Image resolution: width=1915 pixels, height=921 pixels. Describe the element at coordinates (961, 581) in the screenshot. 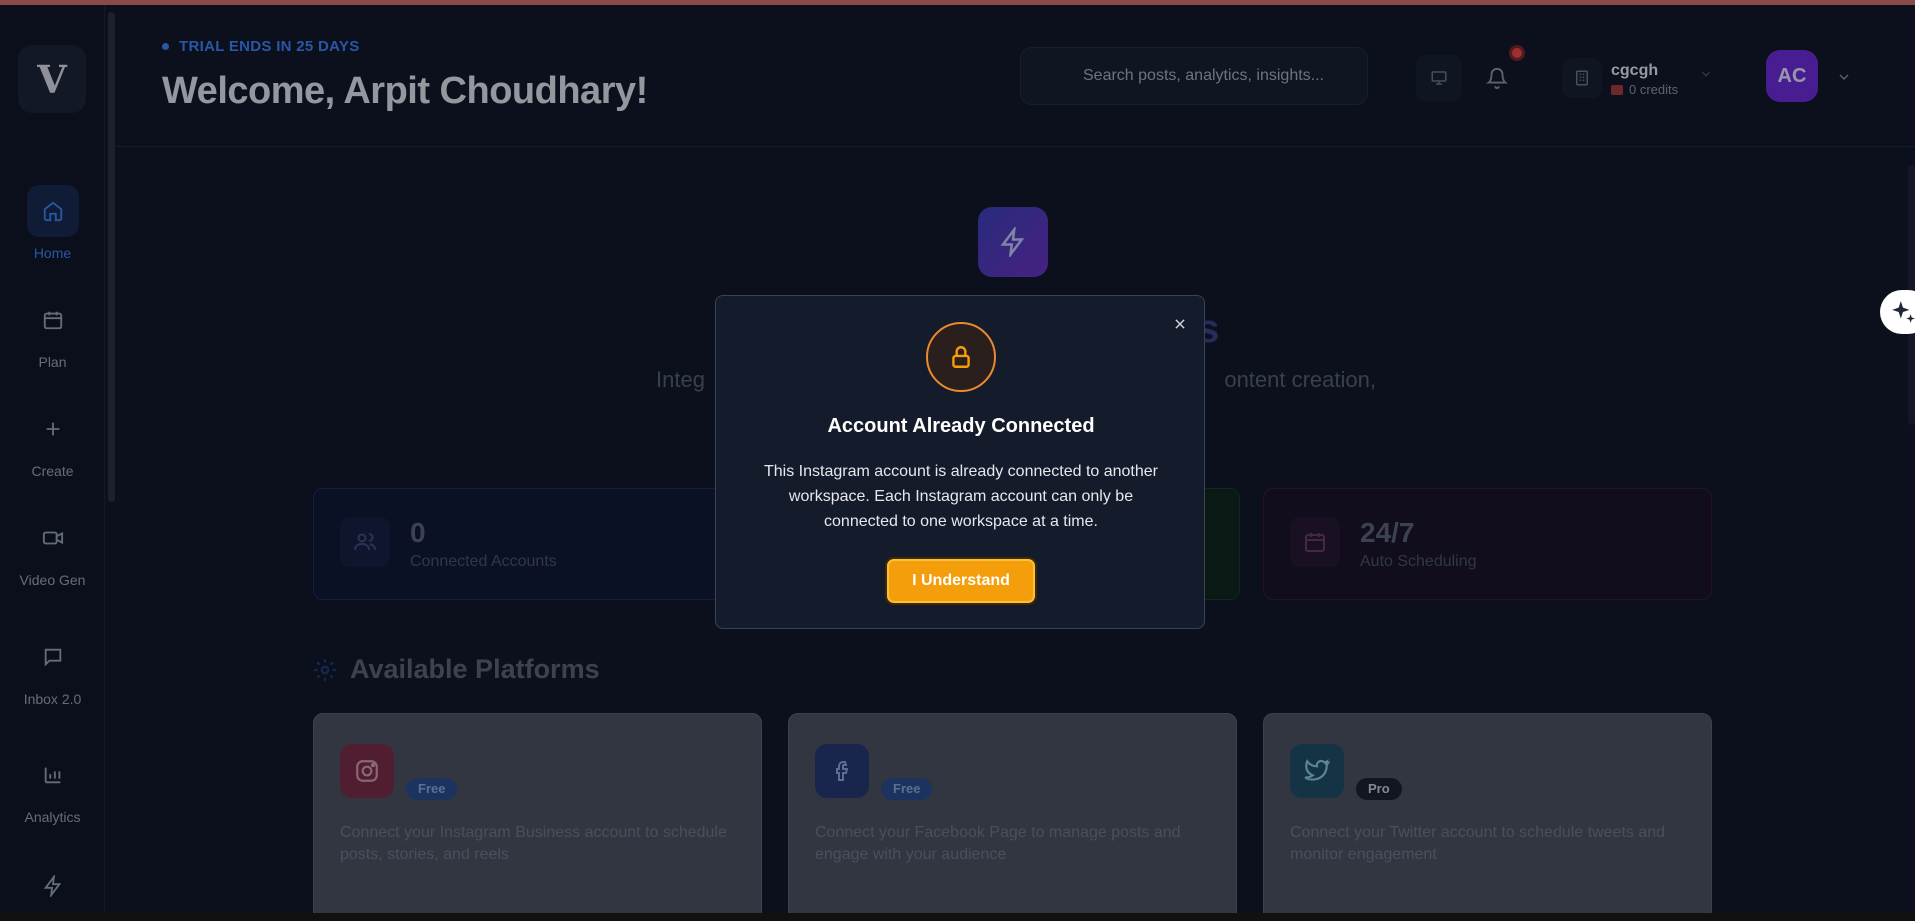

I see `understand-button: I Understand` at that location.